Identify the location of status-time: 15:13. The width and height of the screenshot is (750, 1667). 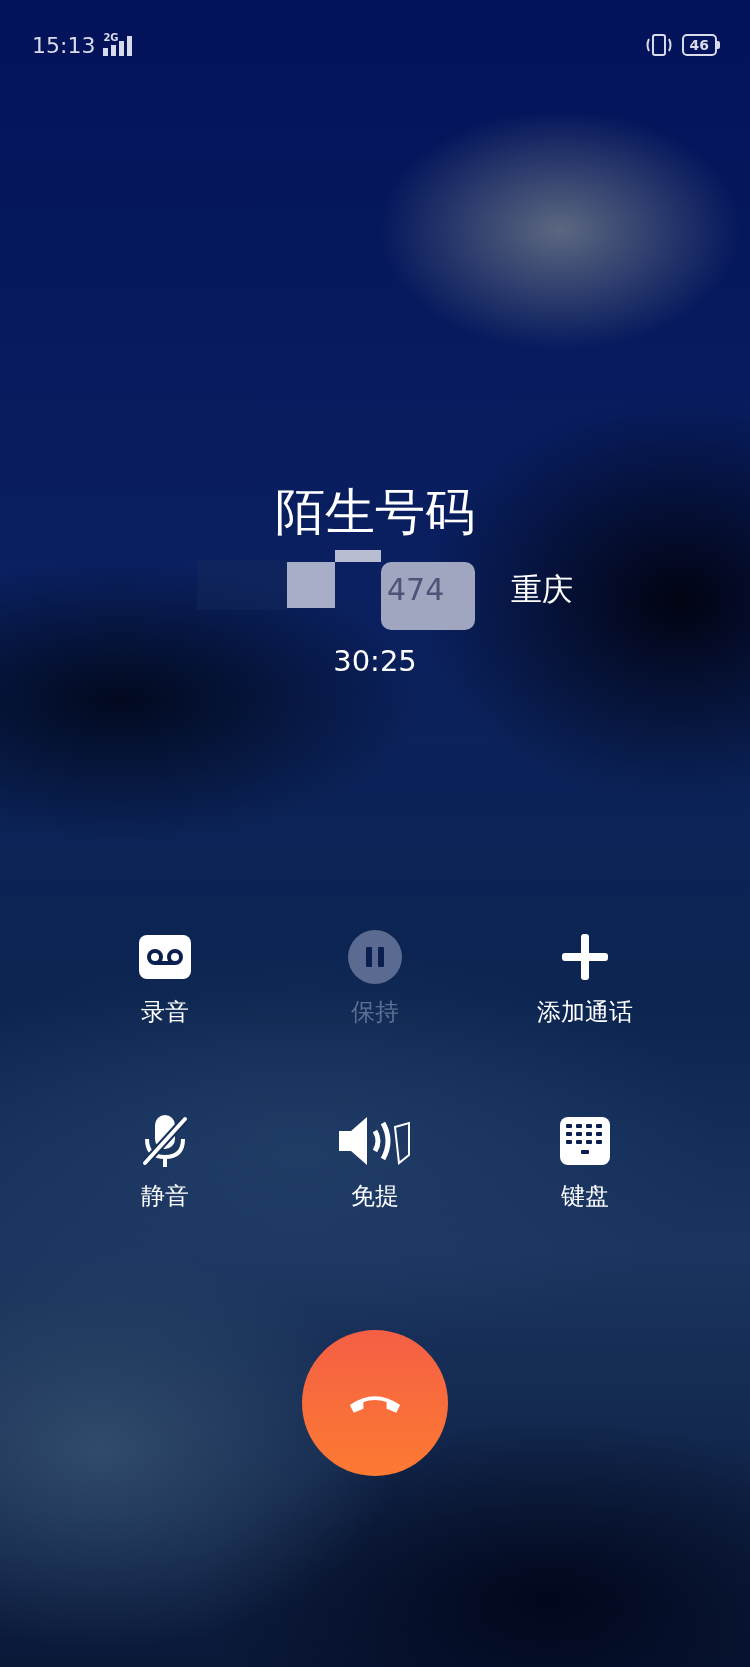
(64, 45).